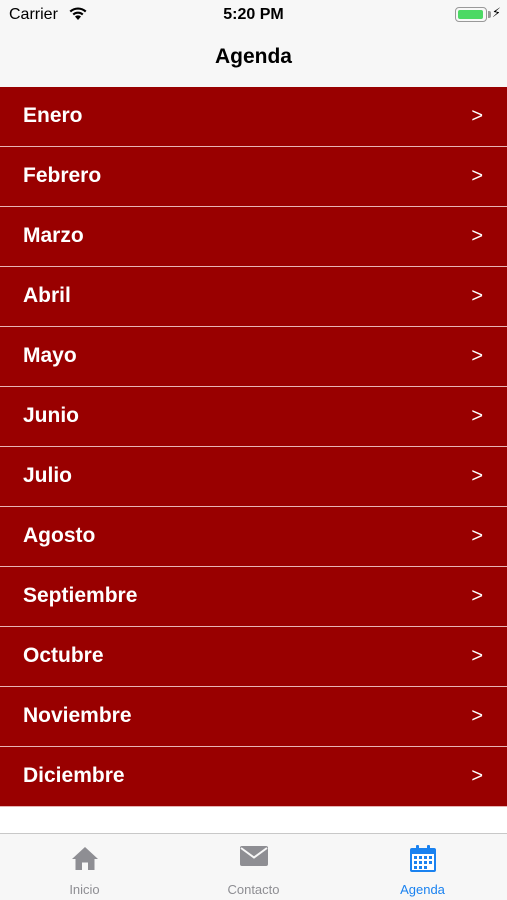  What do you see at coordinates (80, 595) in the screenshot?
I see `month-label: Septiembre` at bounding box center [80, 595].